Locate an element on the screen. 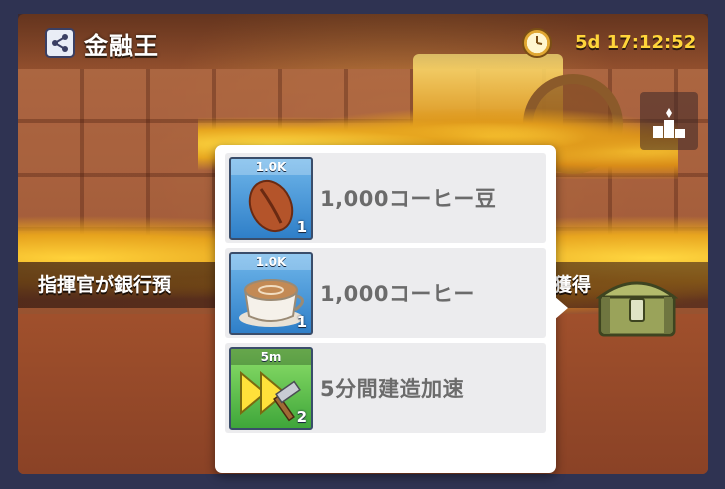 This screenshot has width=725, height=489. reward-chest-button is located at coordinates (637, 306).